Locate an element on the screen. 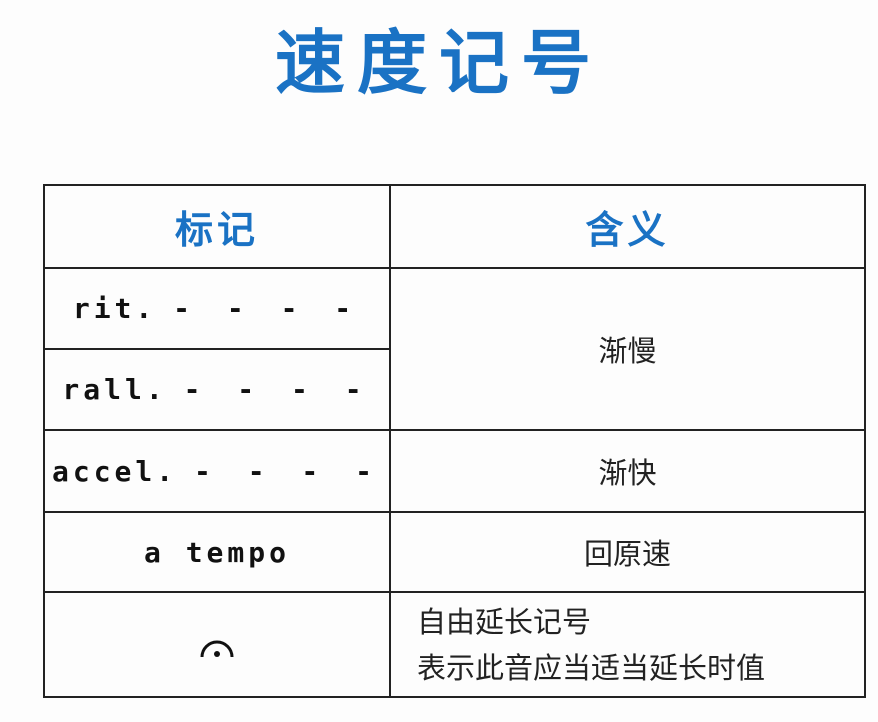  meaning-cell: 渐慢 is located at coordinates (627, 349).